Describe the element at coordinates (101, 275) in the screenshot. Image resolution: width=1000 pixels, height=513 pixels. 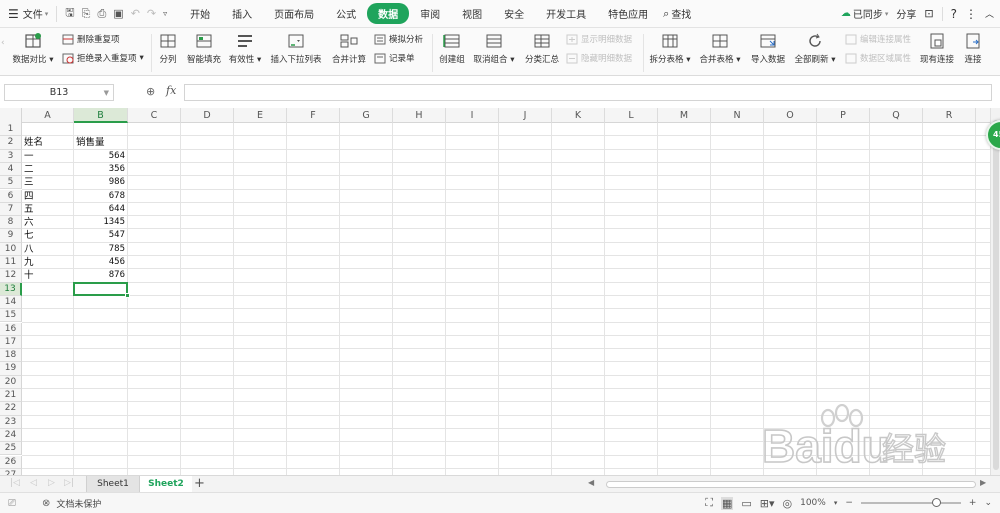
I see `cell-sales: 876` at that location.